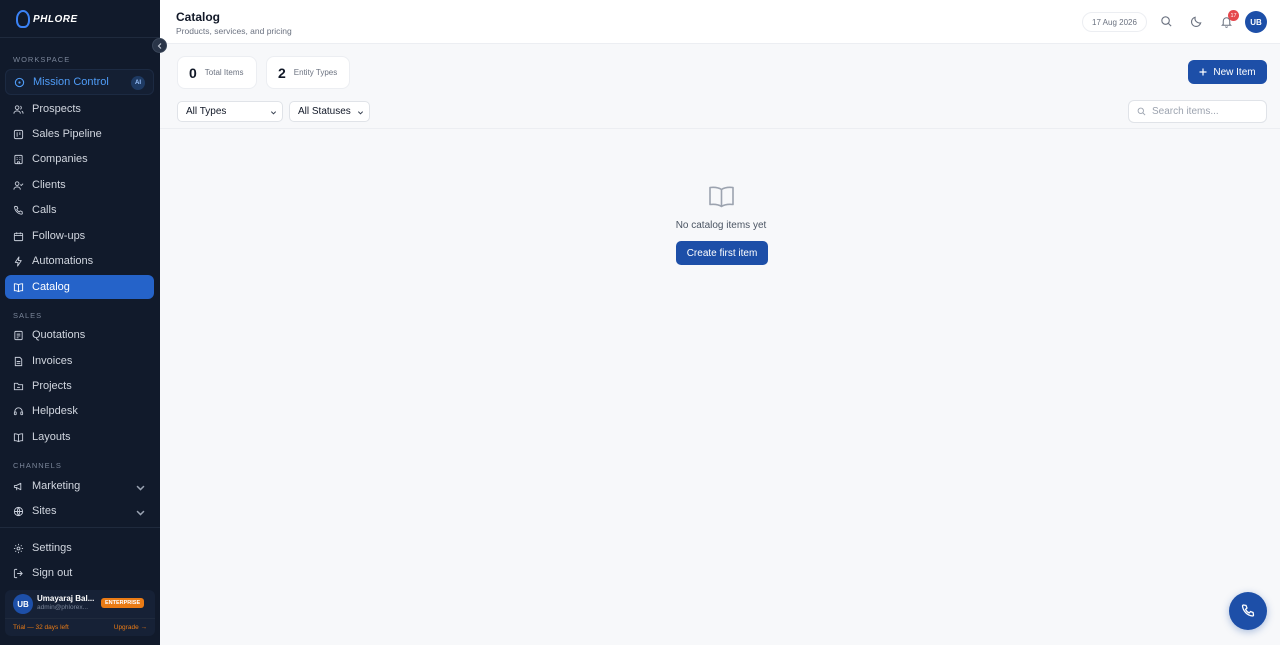 The height and width of the screenshot is (645, 1280). I want to click on sidebar-item-label: Follow-ups, so click(59, 236).